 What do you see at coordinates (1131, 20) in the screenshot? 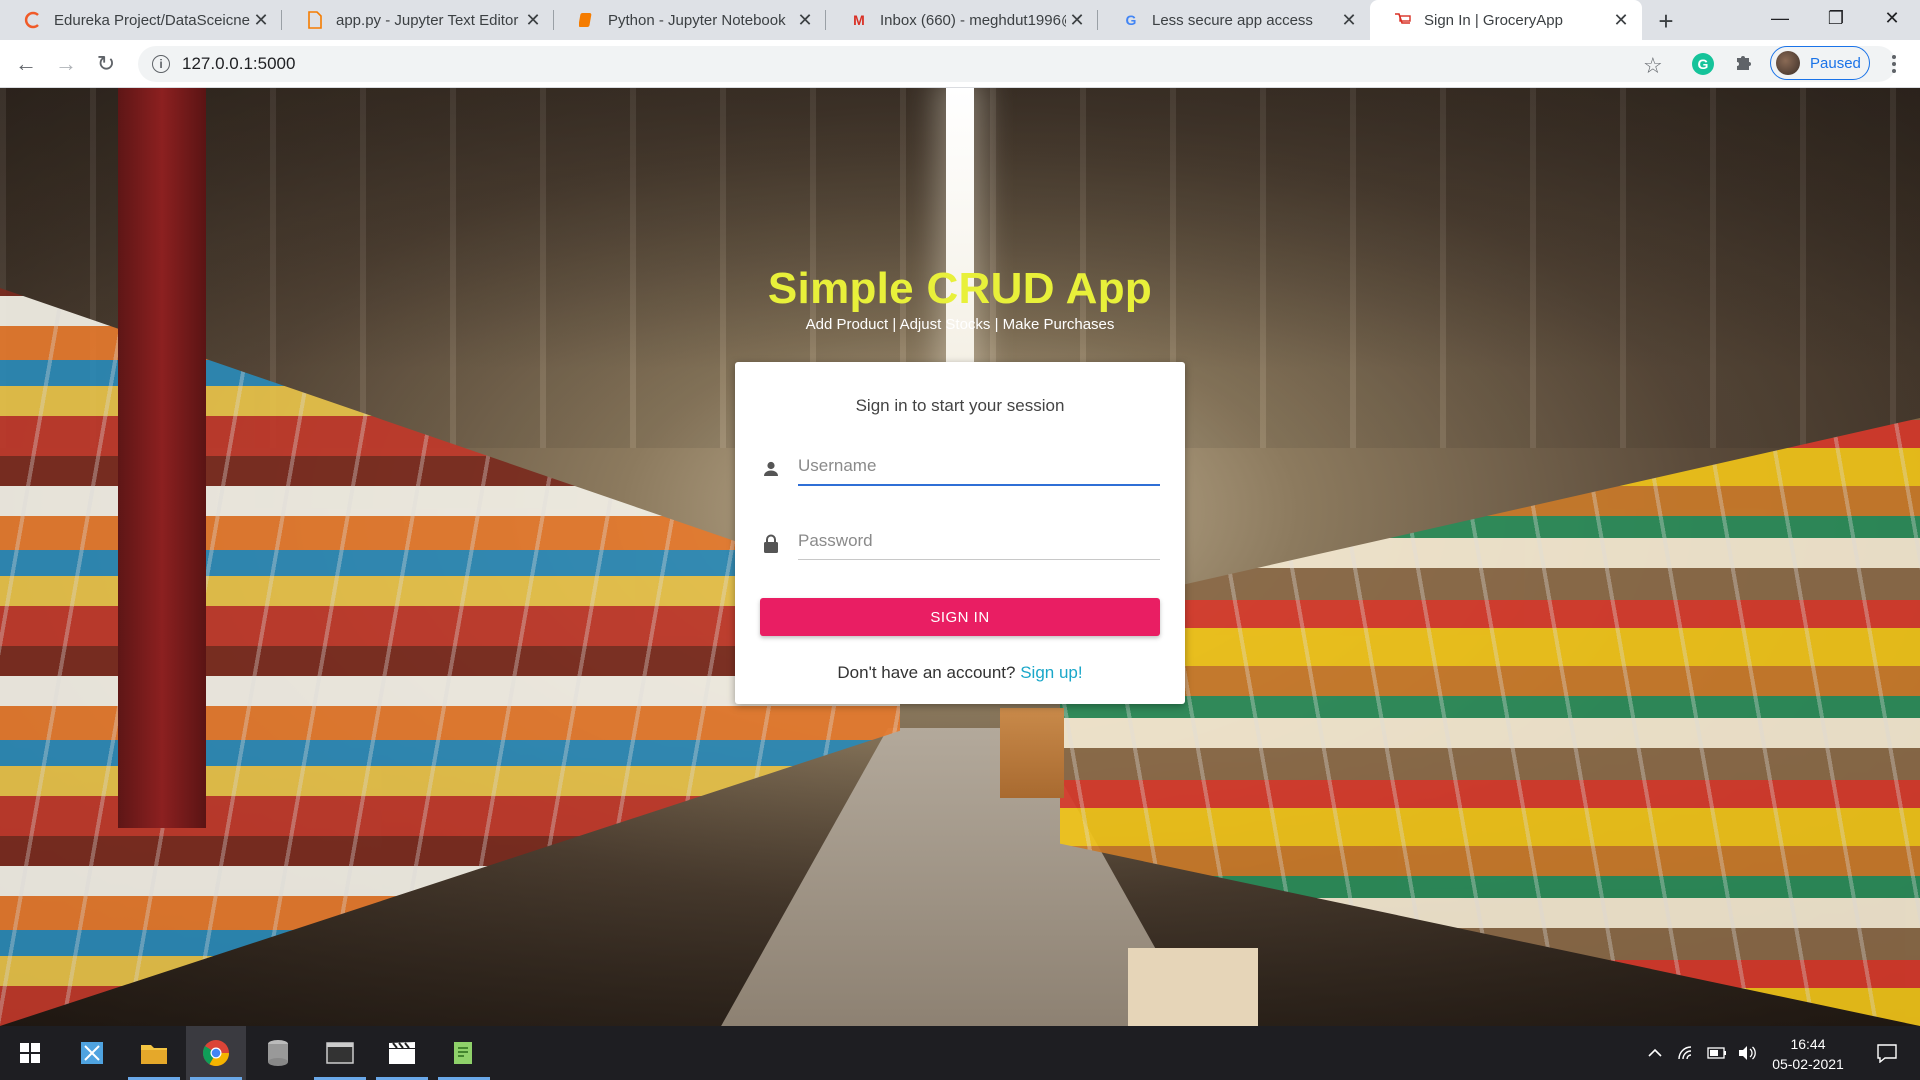
I see `google-icon: G` at bounding box center [1131, 20].